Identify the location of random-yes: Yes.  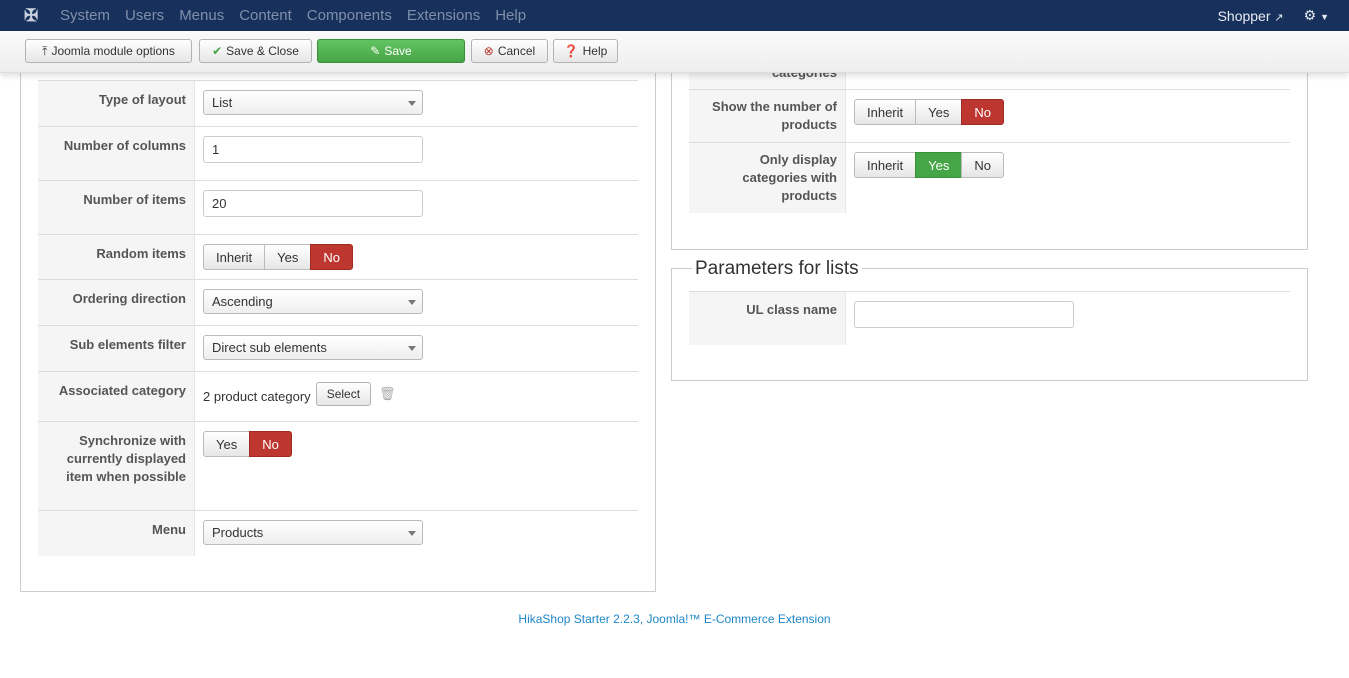
(288, 257).